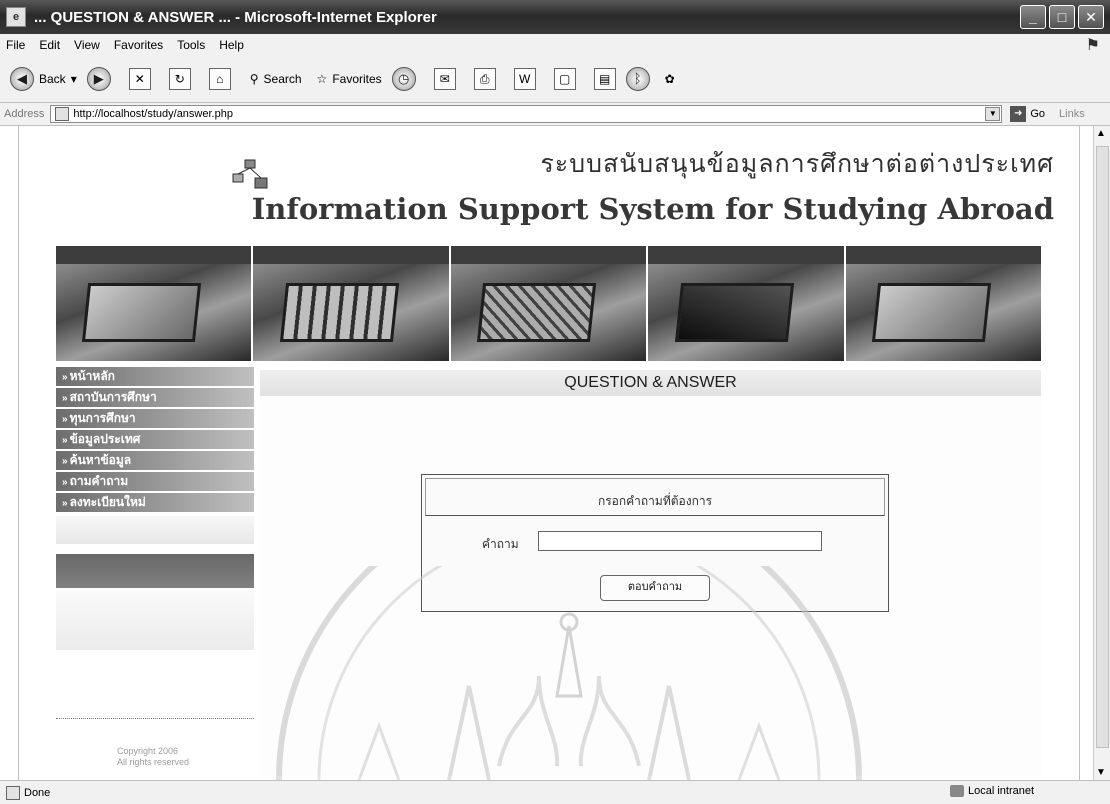  What do you see at coordinates (154, 303) in the screenshot?
I see `banner-photo-computer` at bounding box center [154, 303].